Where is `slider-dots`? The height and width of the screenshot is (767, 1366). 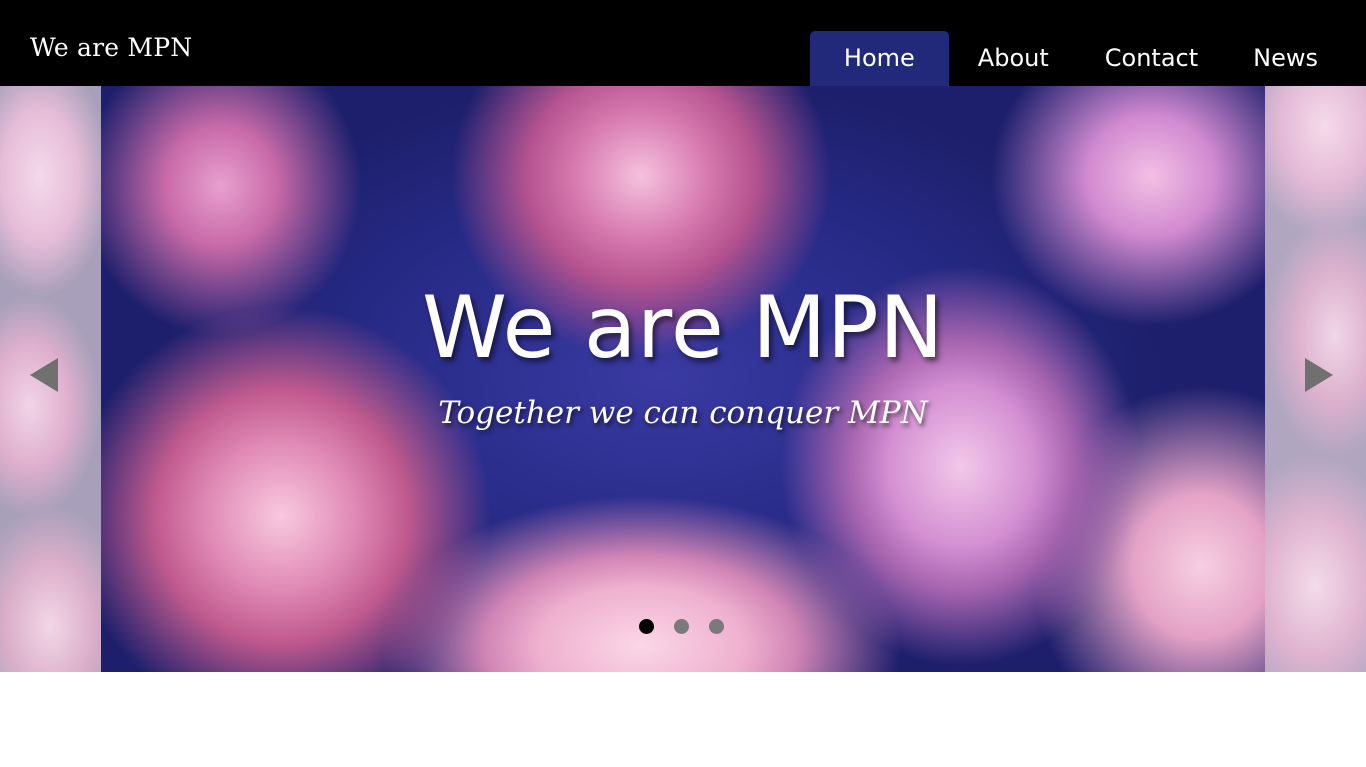 slider-dots is located at coordinates (681, 626).